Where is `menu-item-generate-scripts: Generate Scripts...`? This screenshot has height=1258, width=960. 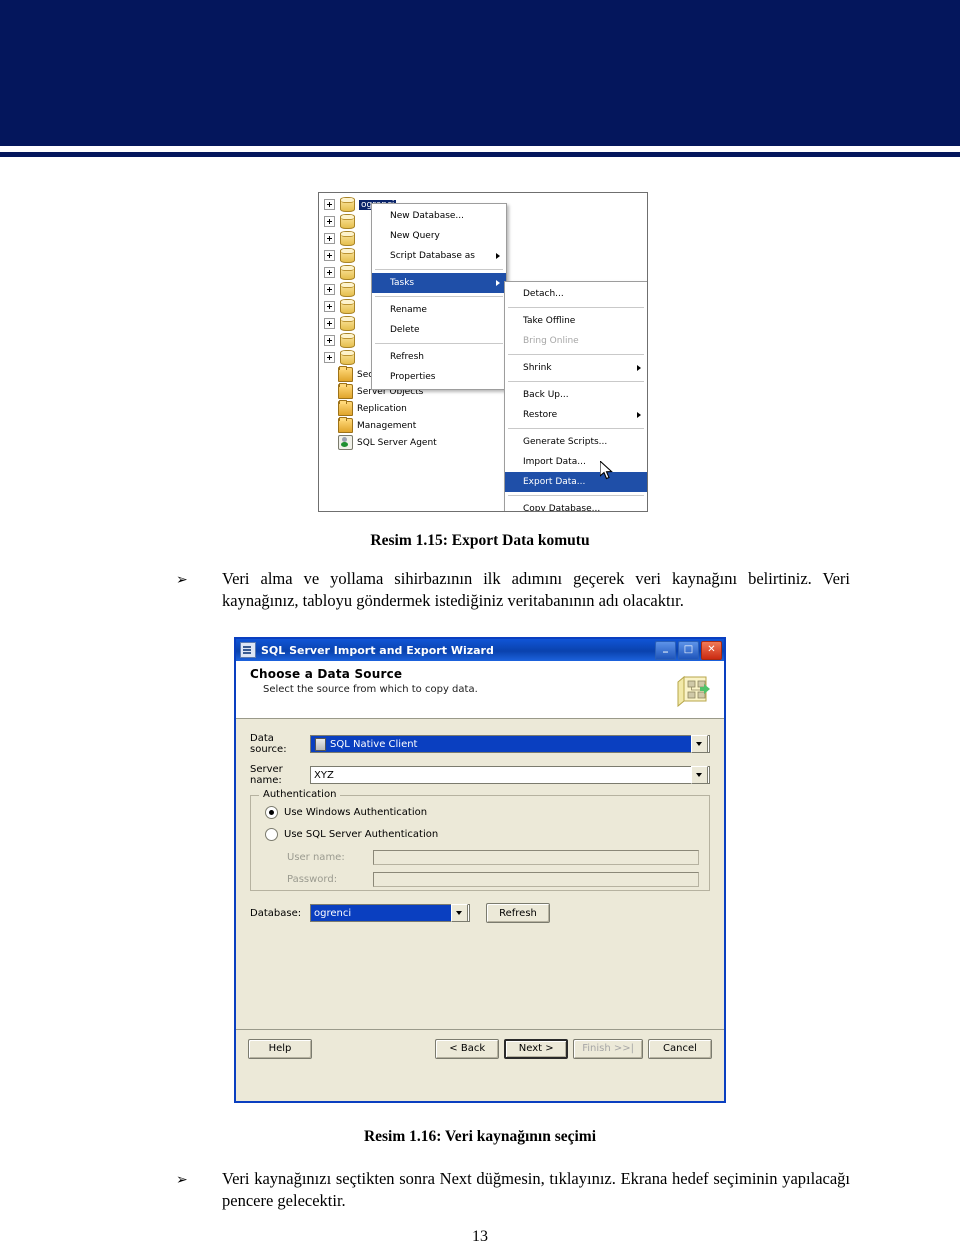
menu-item-generate-scripts: Generate Scripts... is located at coordinates (576, 442).